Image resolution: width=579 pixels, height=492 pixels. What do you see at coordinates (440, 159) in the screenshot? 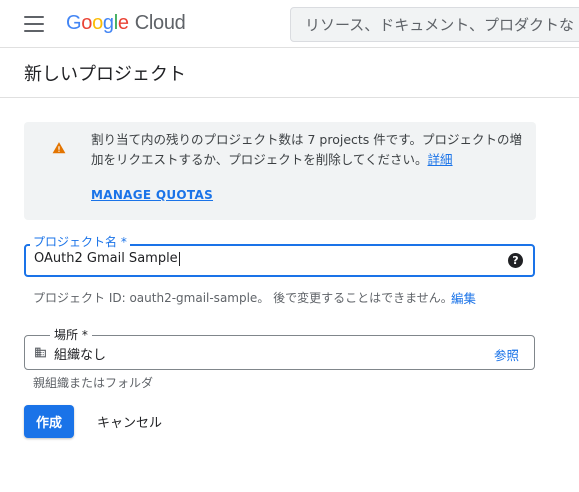
I see `learn-more-link: 詳細` at bounding box center [440, 159].